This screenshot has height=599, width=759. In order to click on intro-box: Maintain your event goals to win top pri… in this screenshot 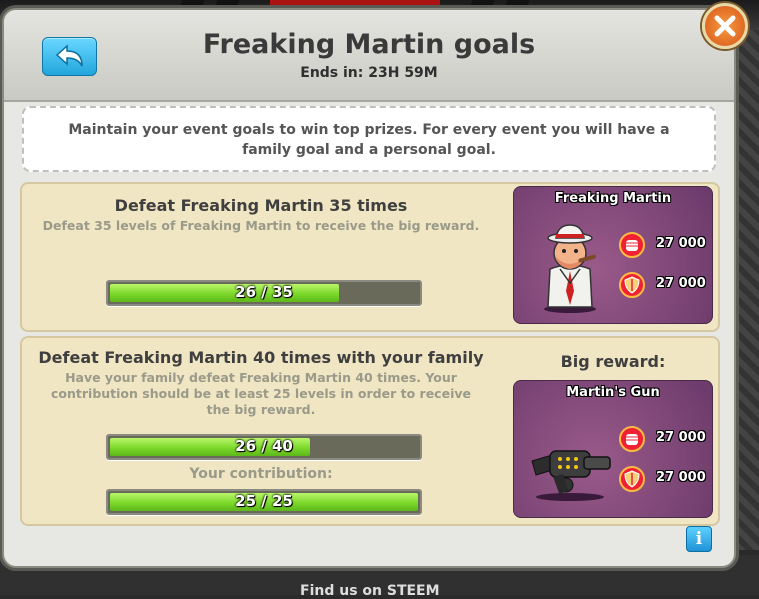, I will do `click(369, 139)`.